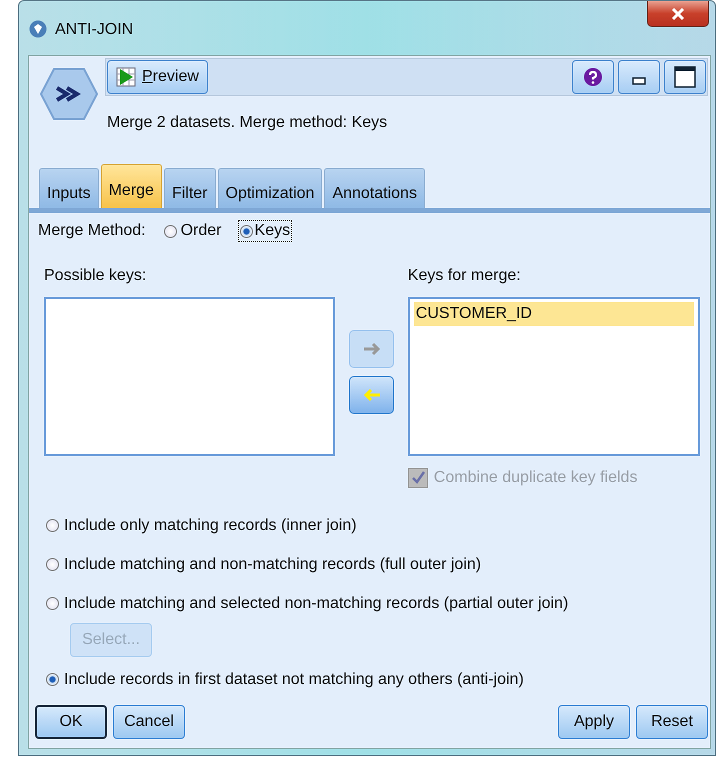 This screenshot has height=760, width=724. I want to click on radio-button: Order, so click(193, 231).